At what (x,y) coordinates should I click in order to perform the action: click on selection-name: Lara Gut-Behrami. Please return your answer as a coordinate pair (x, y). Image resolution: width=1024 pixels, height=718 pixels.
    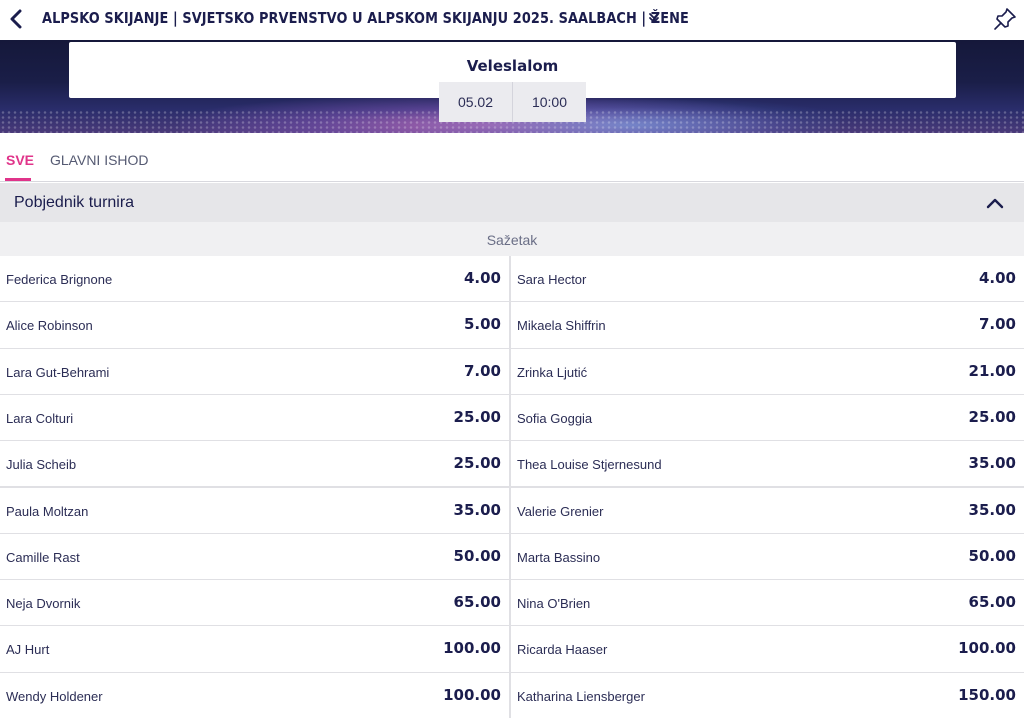
    Looking at the image, I should click on (58, 372).